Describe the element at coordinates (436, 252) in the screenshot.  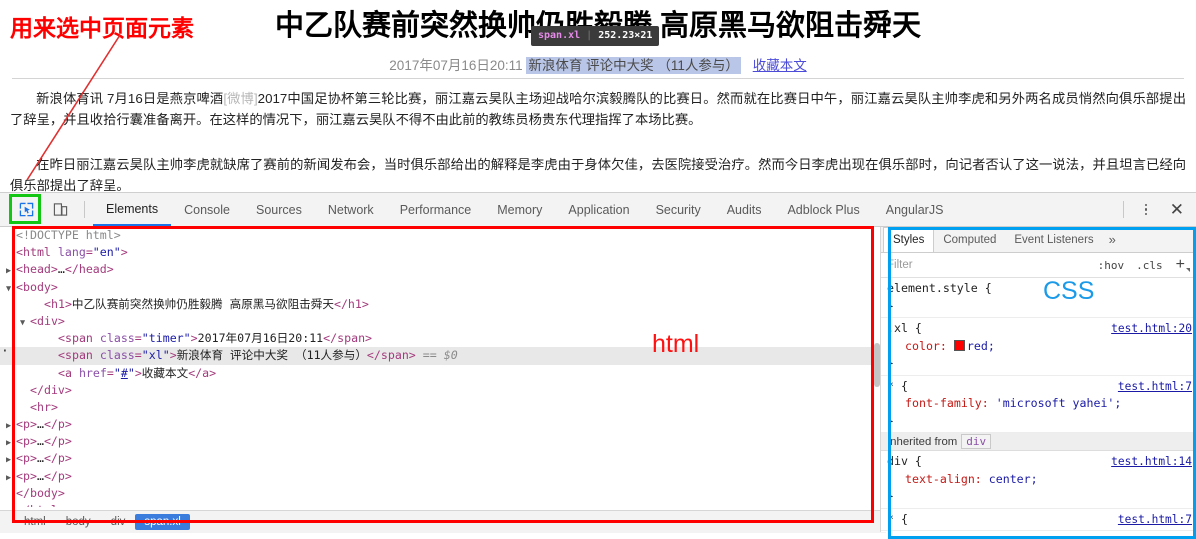
I see `dom-node: <html lang="en">` at that location.